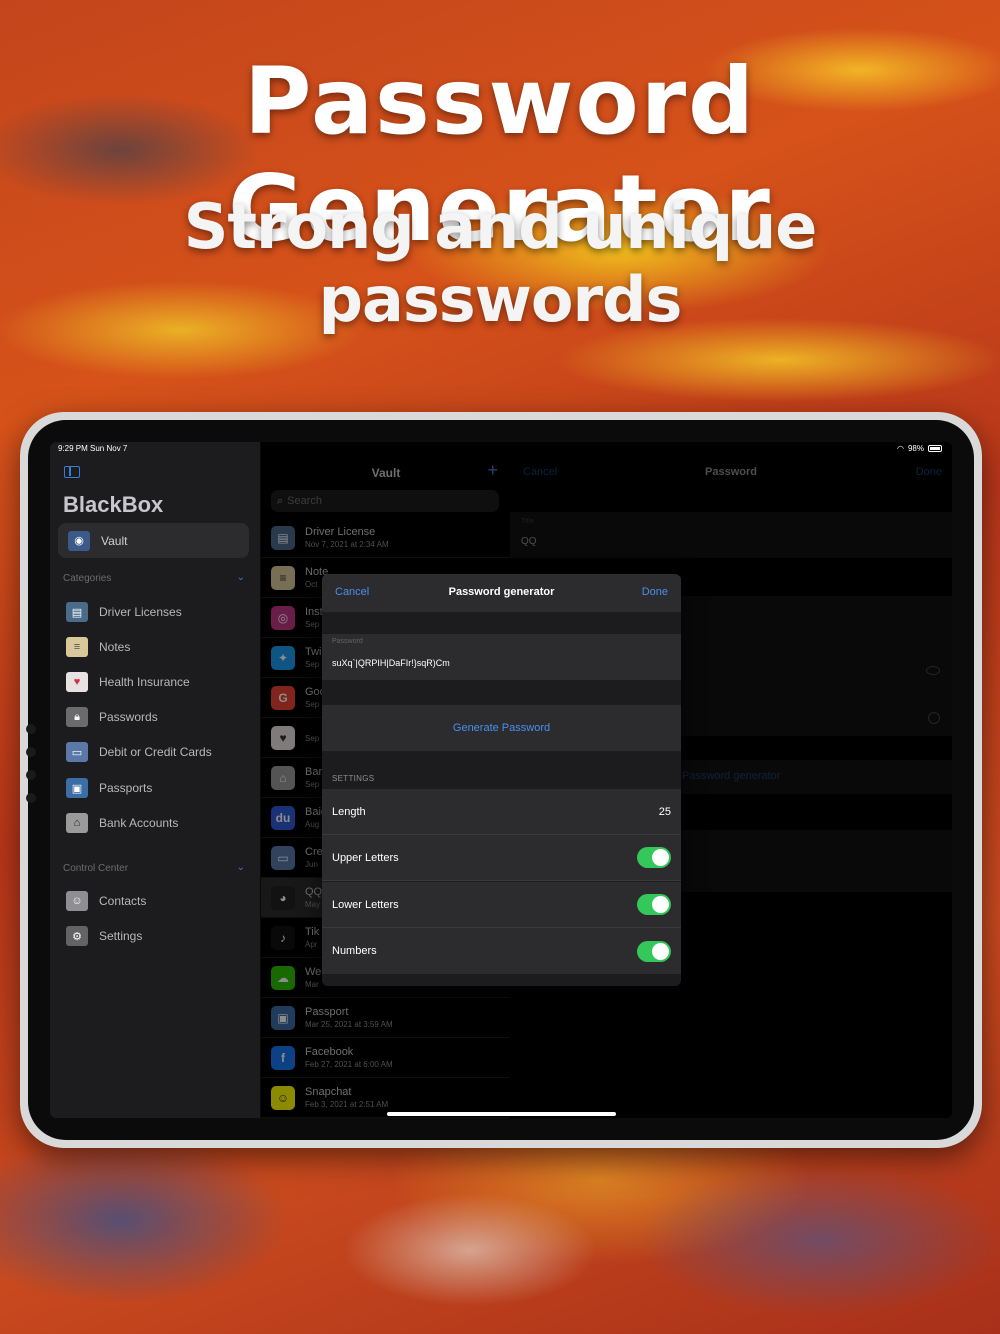  What do you see at coordinates (77, 752) in the screenshot?
I see `credit-card-icon: ▭` at bounding box center [77, 752].